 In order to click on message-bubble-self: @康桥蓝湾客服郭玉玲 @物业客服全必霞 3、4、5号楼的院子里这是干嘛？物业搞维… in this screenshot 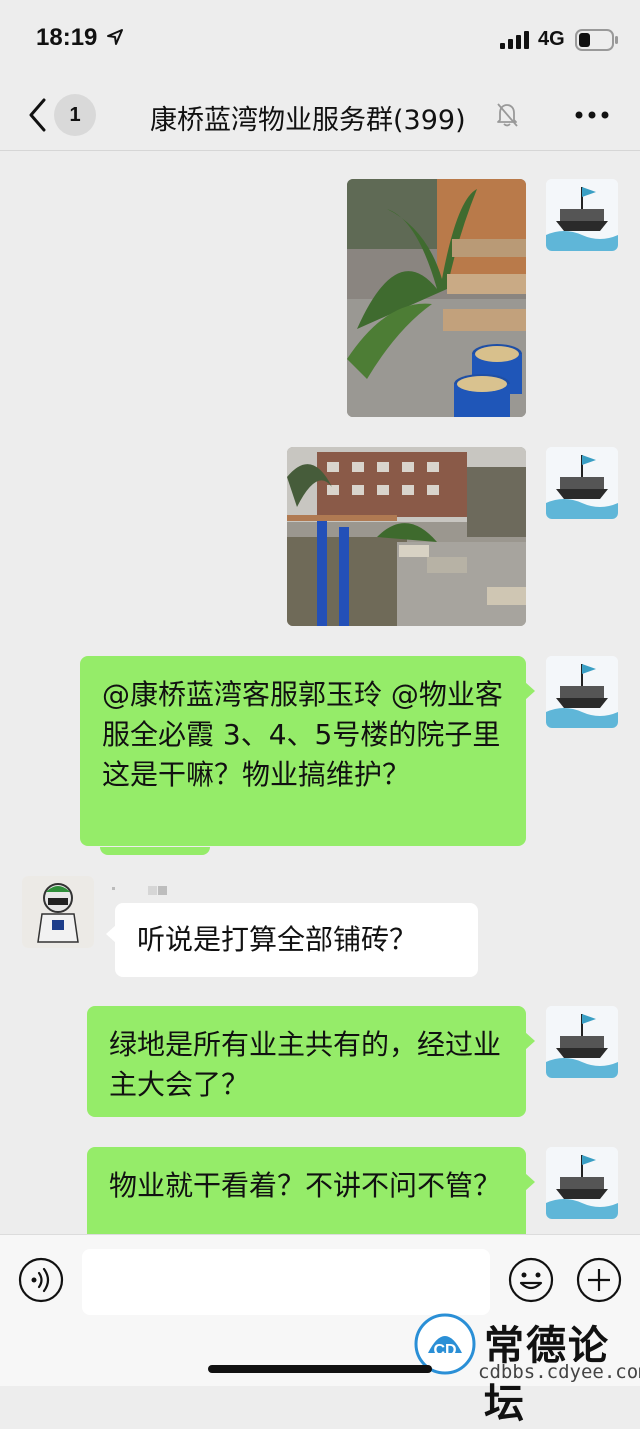, I will do `click(307, 751)`.